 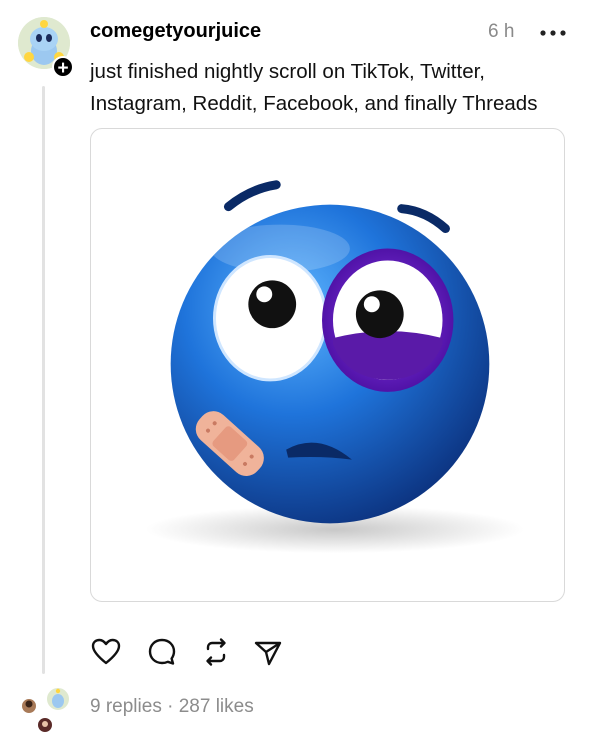 I want to click on heart-icon, so click(x=106, y=652).